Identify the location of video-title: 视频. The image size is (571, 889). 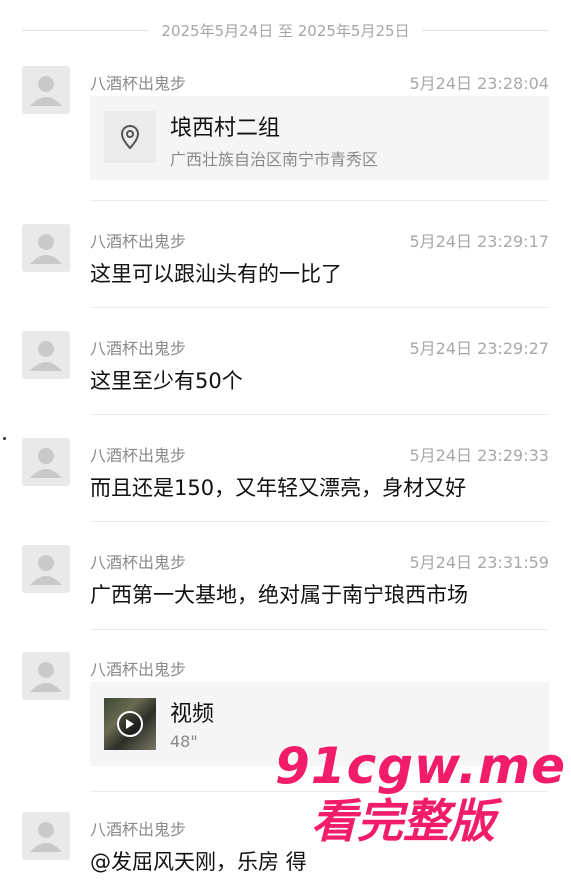
(192, 714).